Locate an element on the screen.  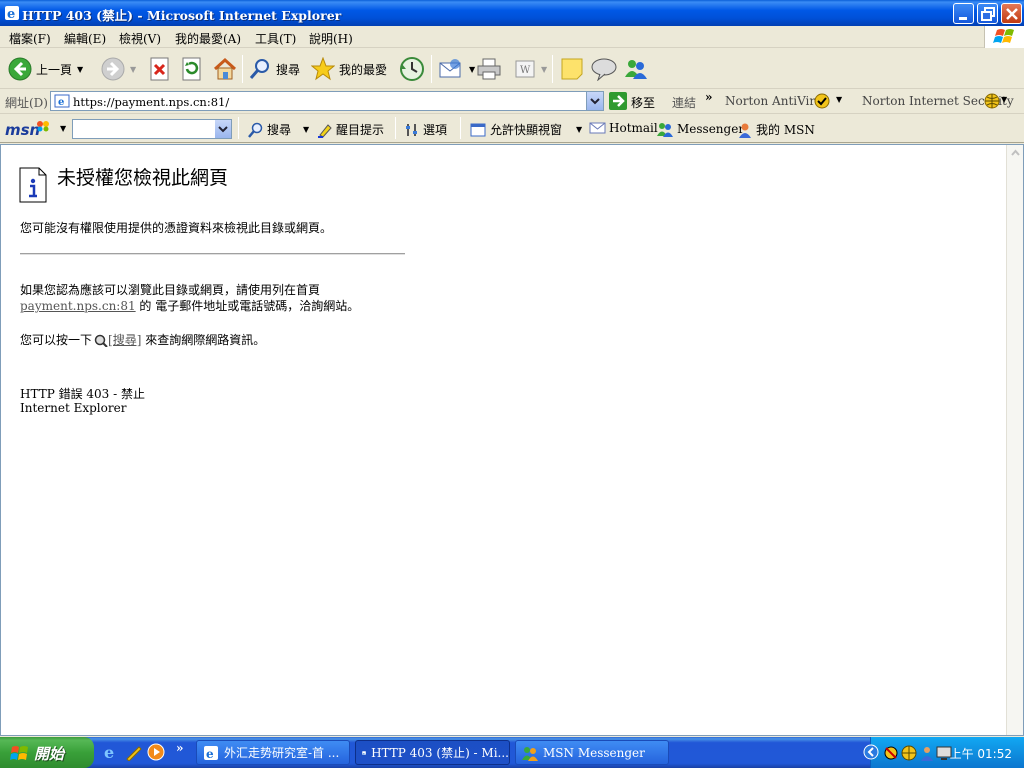
norton-shield-icon is located at coordinates (822, 101).